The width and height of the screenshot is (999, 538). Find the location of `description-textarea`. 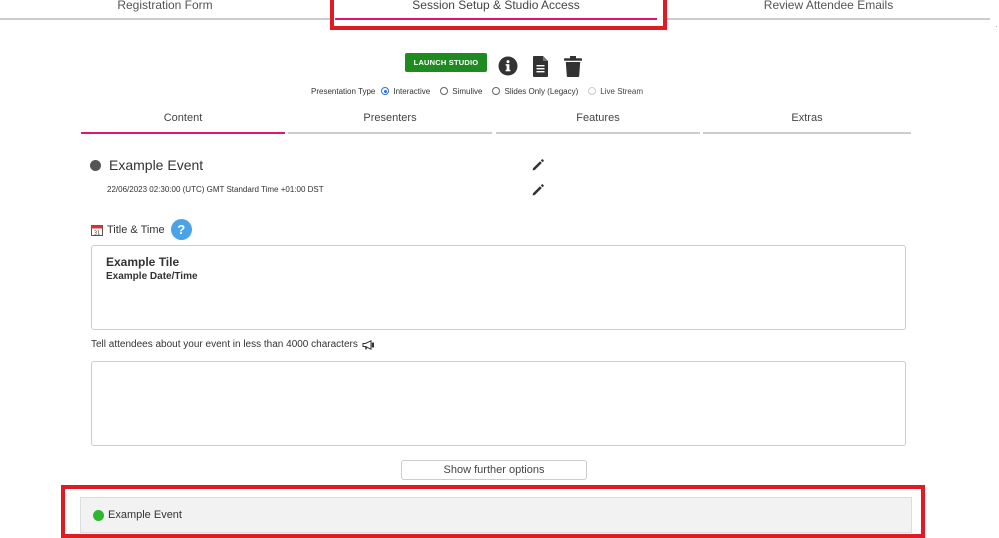

description-textarea is located at coordinates (498, 403).